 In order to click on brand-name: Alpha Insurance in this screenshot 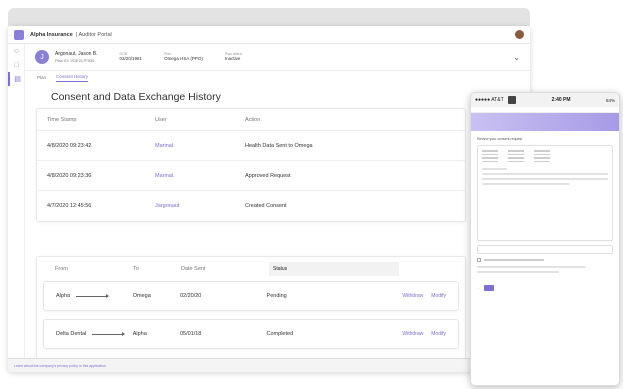, I will do `click(51, 34)`.